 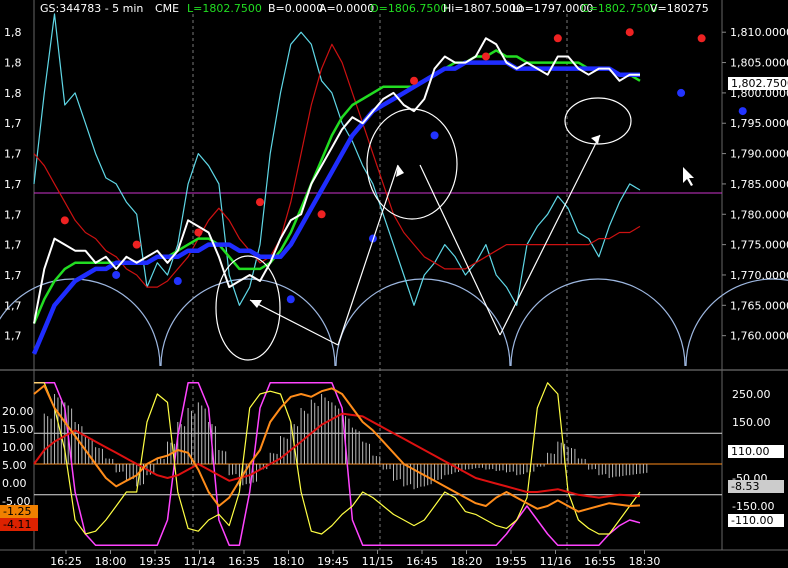 I want to click on time-tick-3: 11/14, so click(x=200, y=561).